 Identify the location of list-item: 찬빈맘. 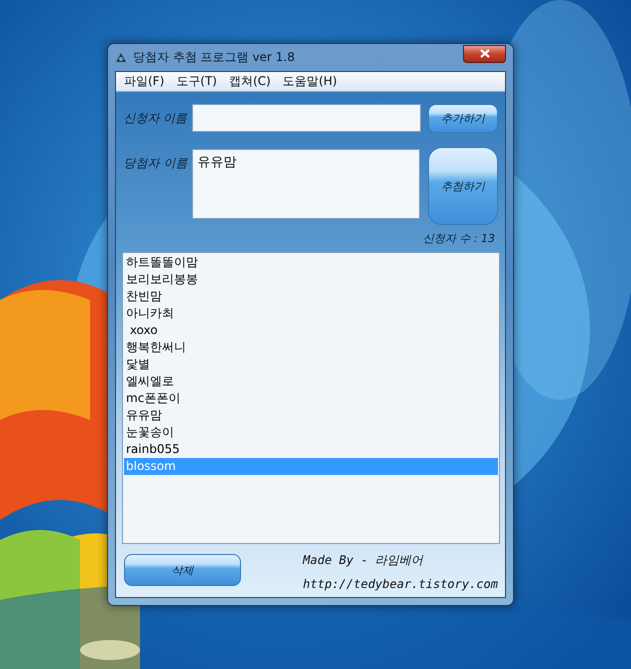
(311, 296).